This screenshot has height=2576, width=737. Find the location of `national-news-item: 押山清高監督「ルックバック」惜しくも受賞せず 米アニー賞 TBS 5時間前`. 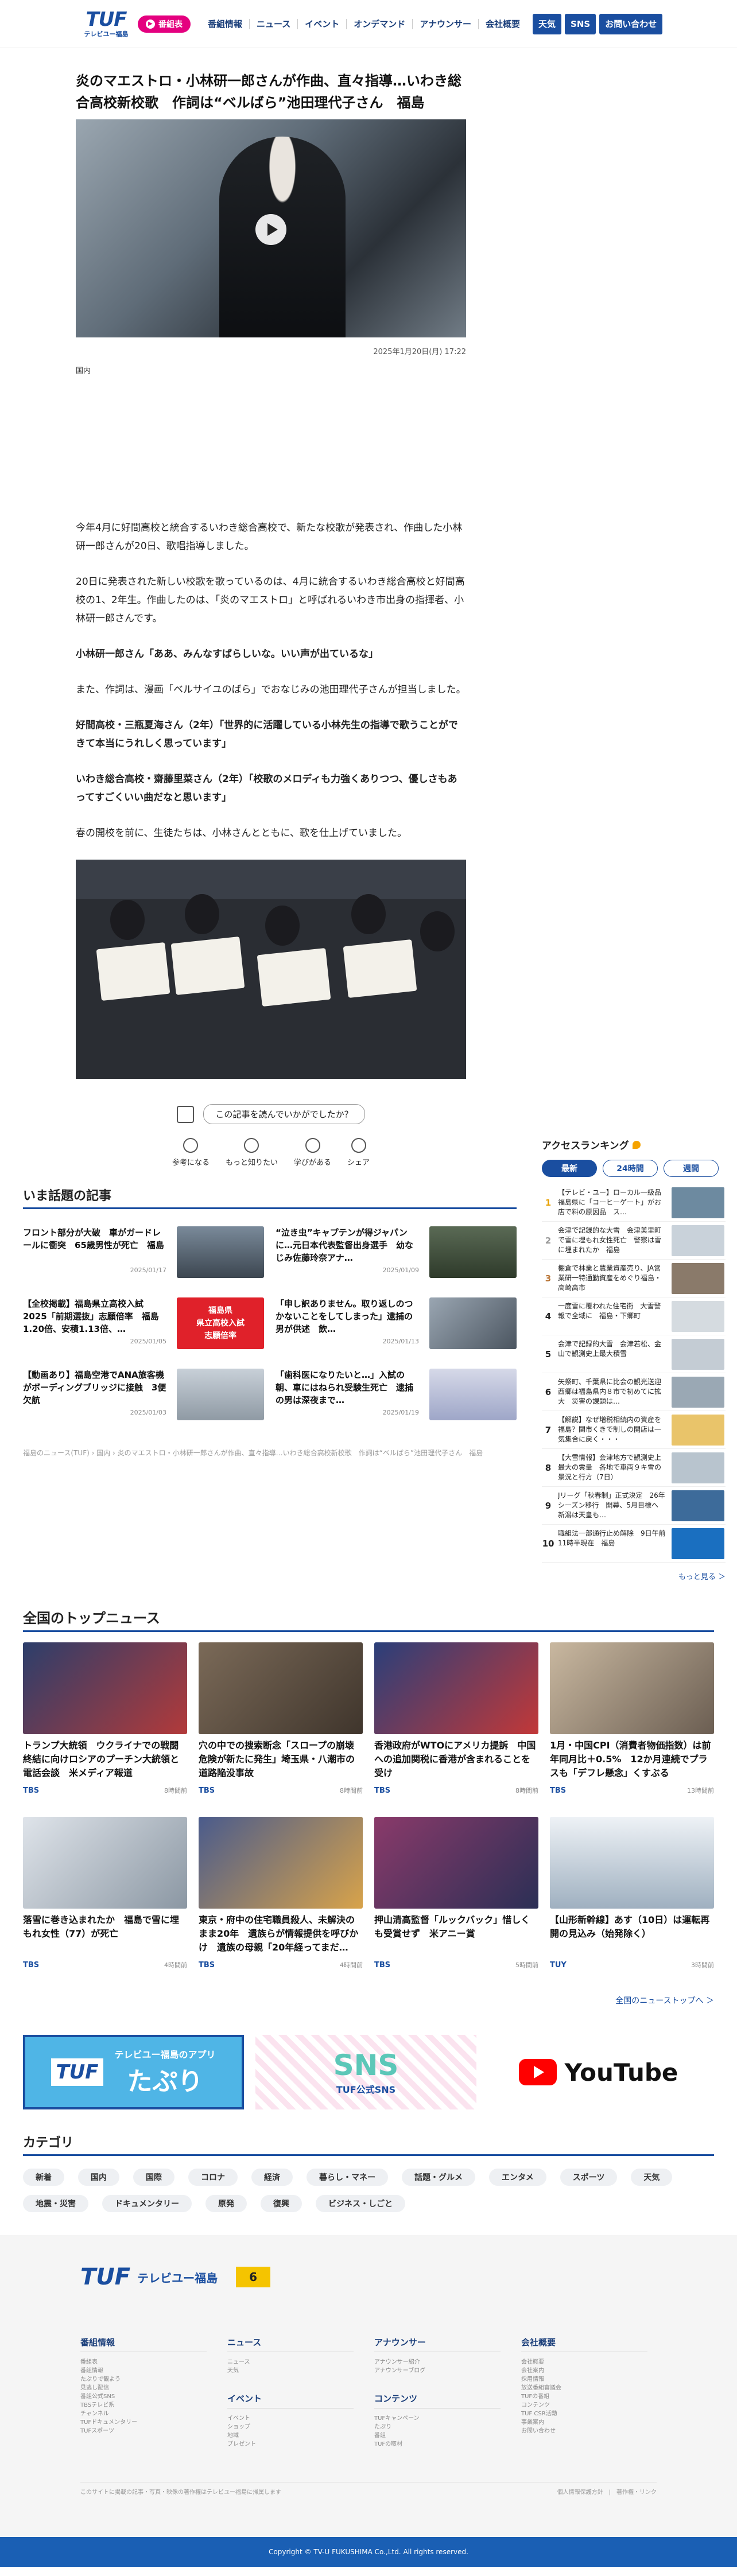

national-news-item: 押山清高監督「ルックバック」惜しくも受賞せず 米アニー賞 TBS 5時間前 is located at coordinates (456, 1893).